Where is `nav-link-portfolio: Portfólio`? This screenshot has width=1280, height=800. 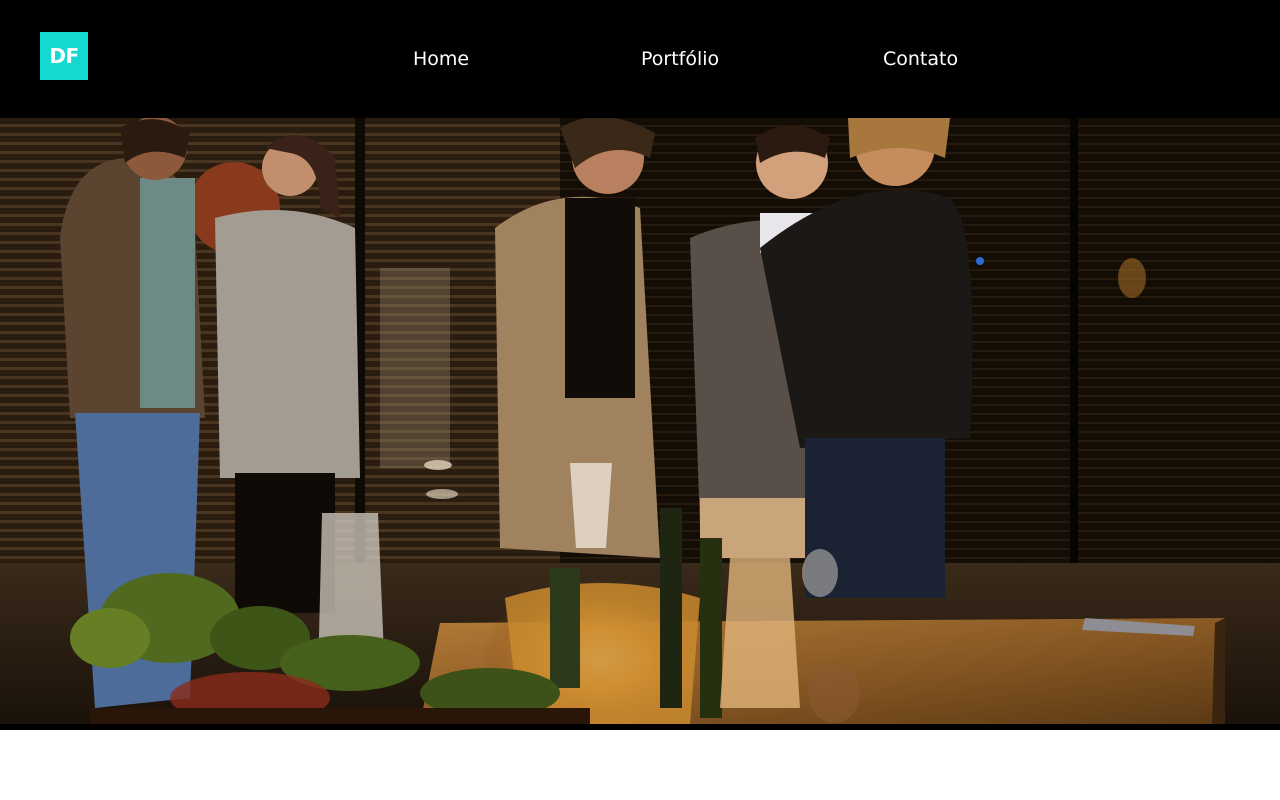
nav-link-portfolio: Portfólio is located at coordinates (680, 59).